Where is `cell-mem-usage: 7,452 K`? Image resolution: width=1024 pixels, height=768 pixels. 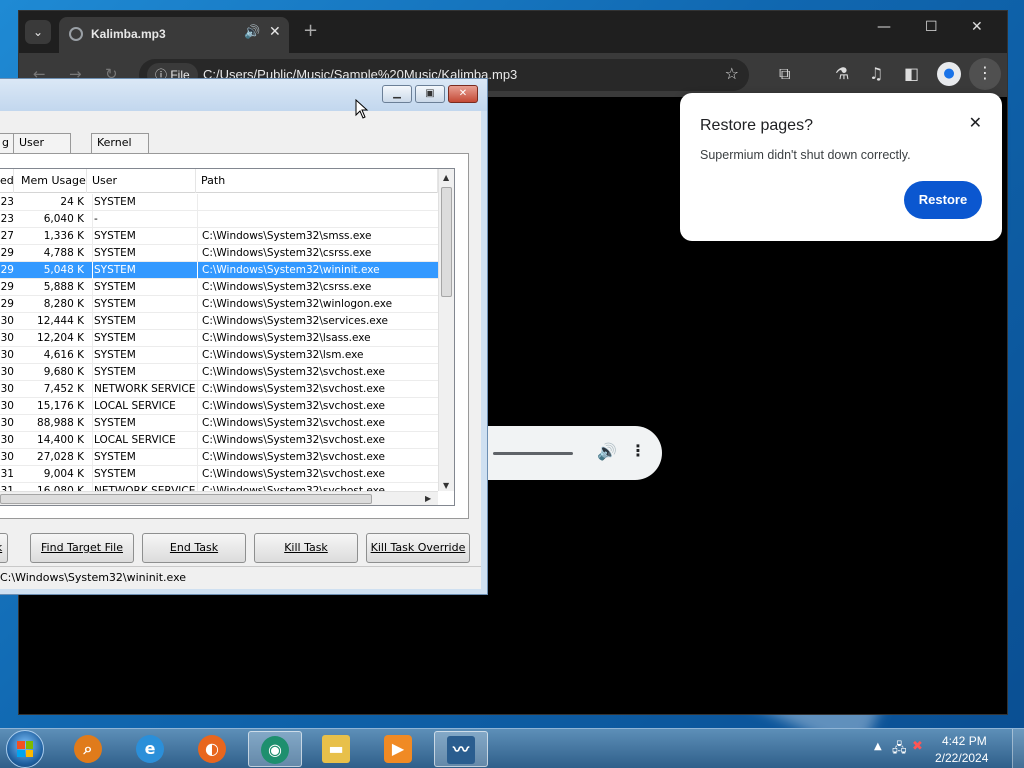 cell-mem-usage: 7,452 K is located at coordinates (63, 389).